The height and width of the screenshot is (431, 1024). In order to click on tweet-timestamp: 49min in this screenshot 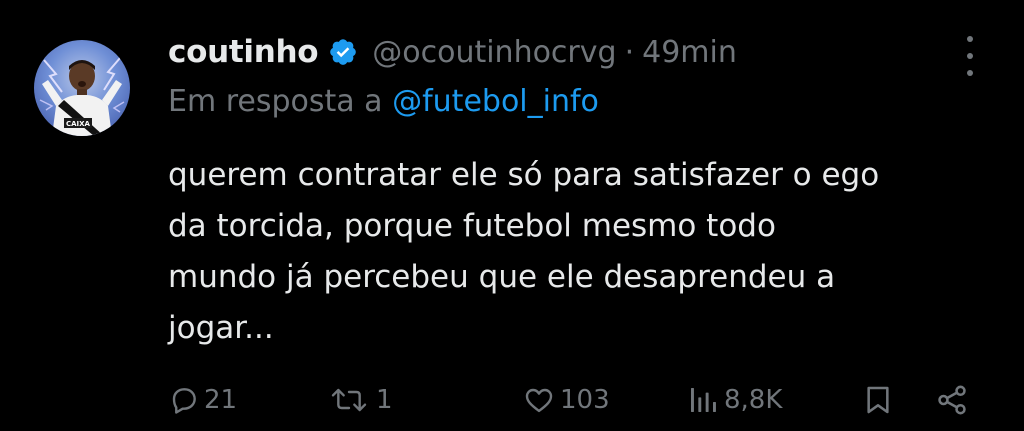, I will do `click(689, 52)`.